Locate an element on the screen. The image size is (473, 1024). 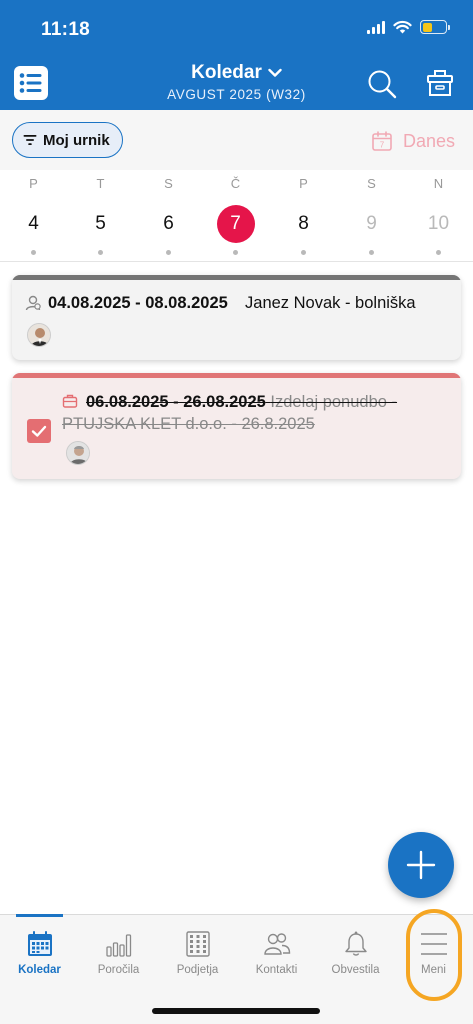
week-strip: P 4 T 5 S 6 Č 7 P 8 S 9 N 10 is located at coordinates (236, 216).